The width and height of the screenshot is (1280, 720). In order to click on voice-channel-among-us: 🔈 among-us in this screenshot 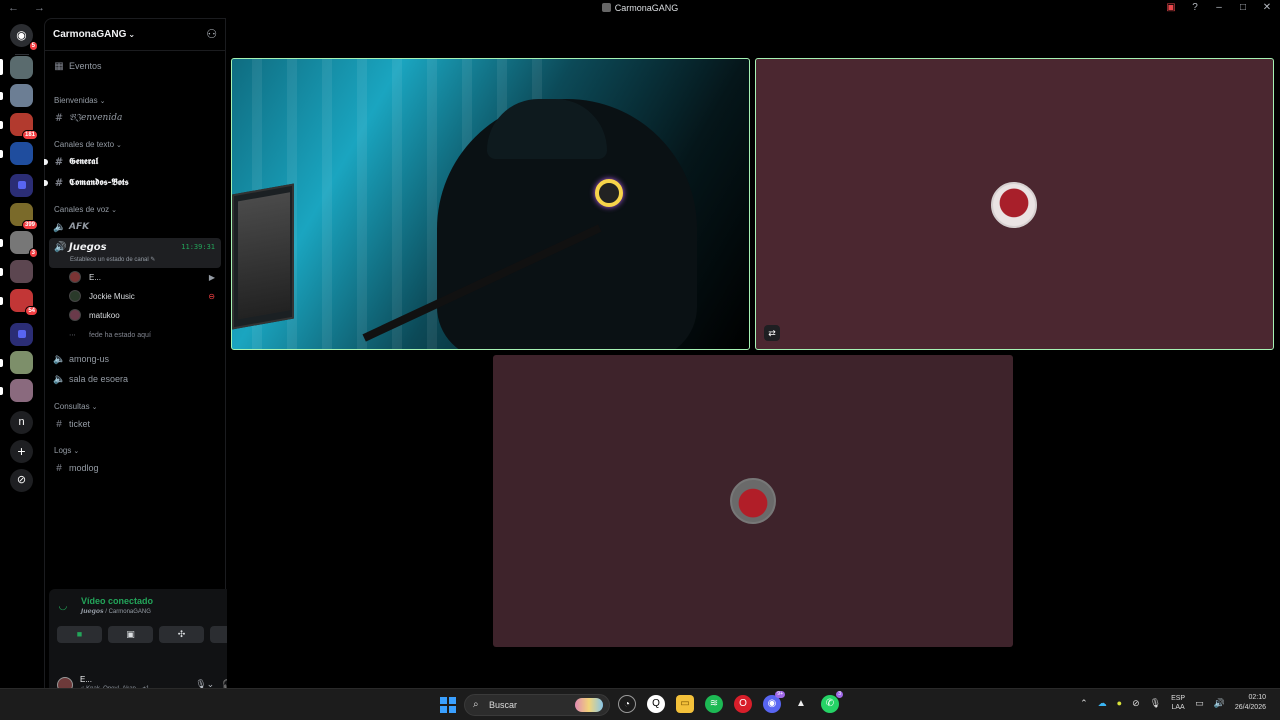, I will do `click(135, 359)`.